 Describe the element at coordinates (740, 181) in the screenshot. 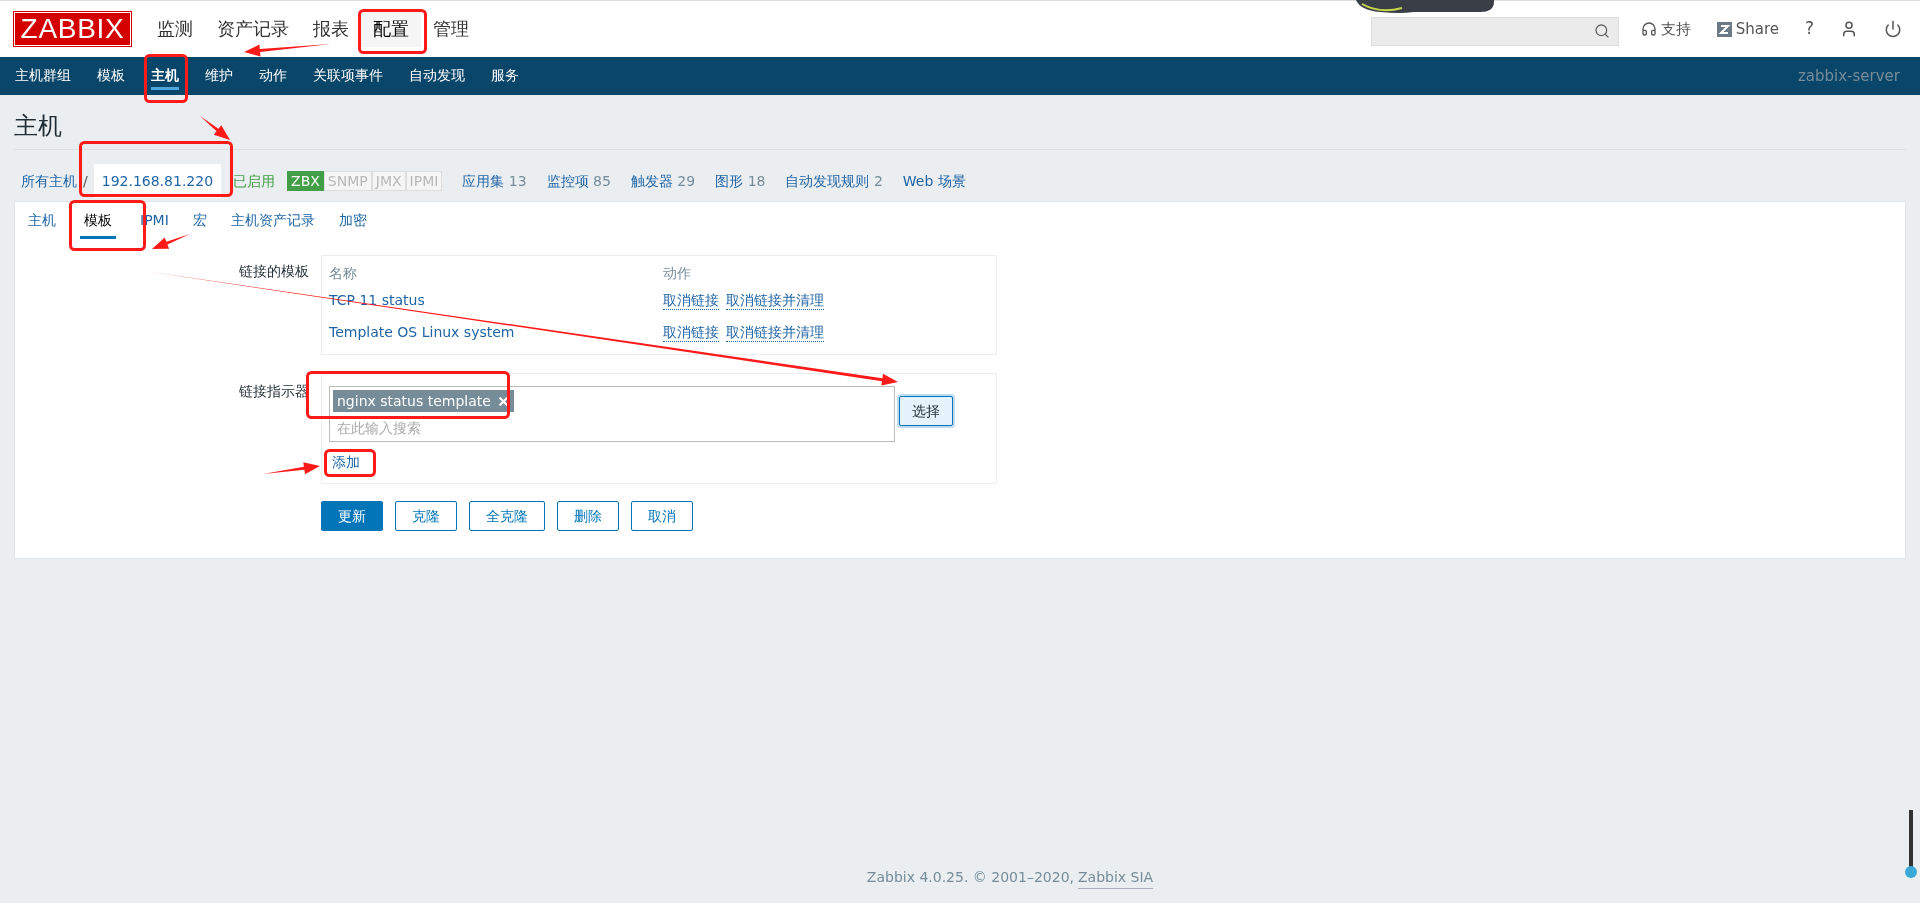

I see `host-link: 图形 18` at that location.